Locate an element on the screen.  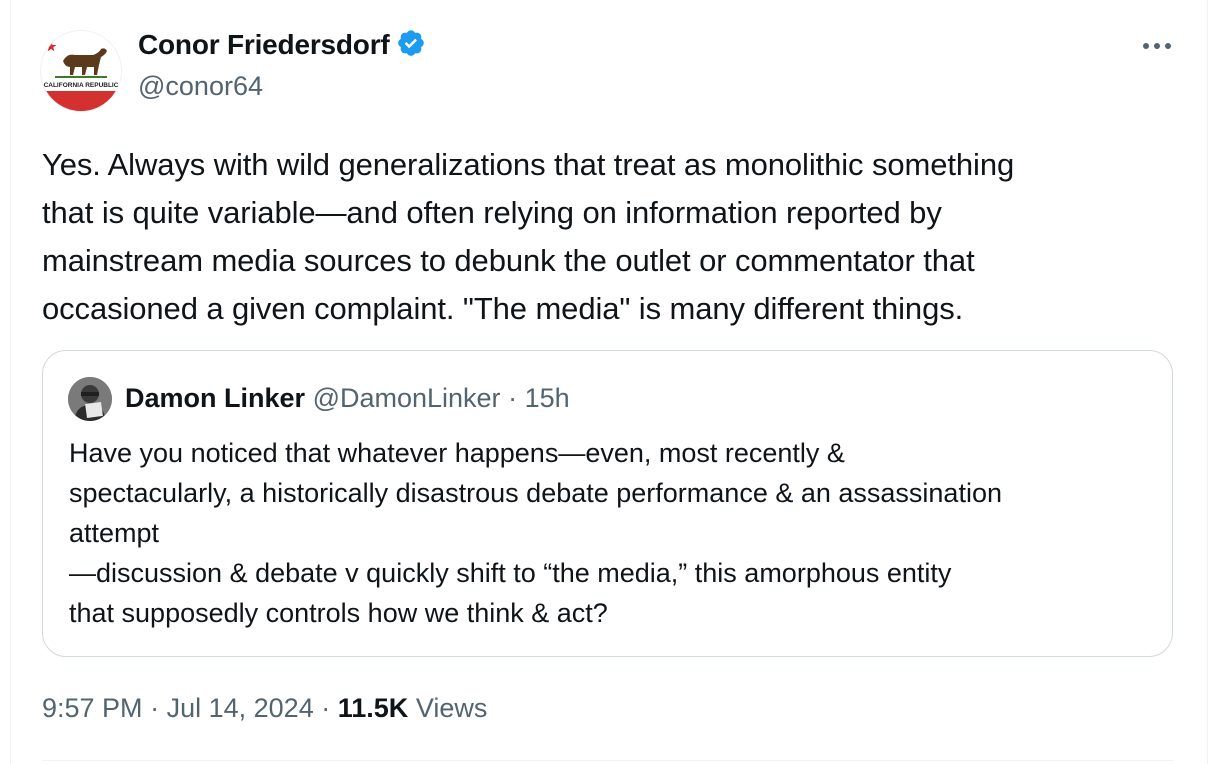
views-label: Views is located at coordinates (451, 708).